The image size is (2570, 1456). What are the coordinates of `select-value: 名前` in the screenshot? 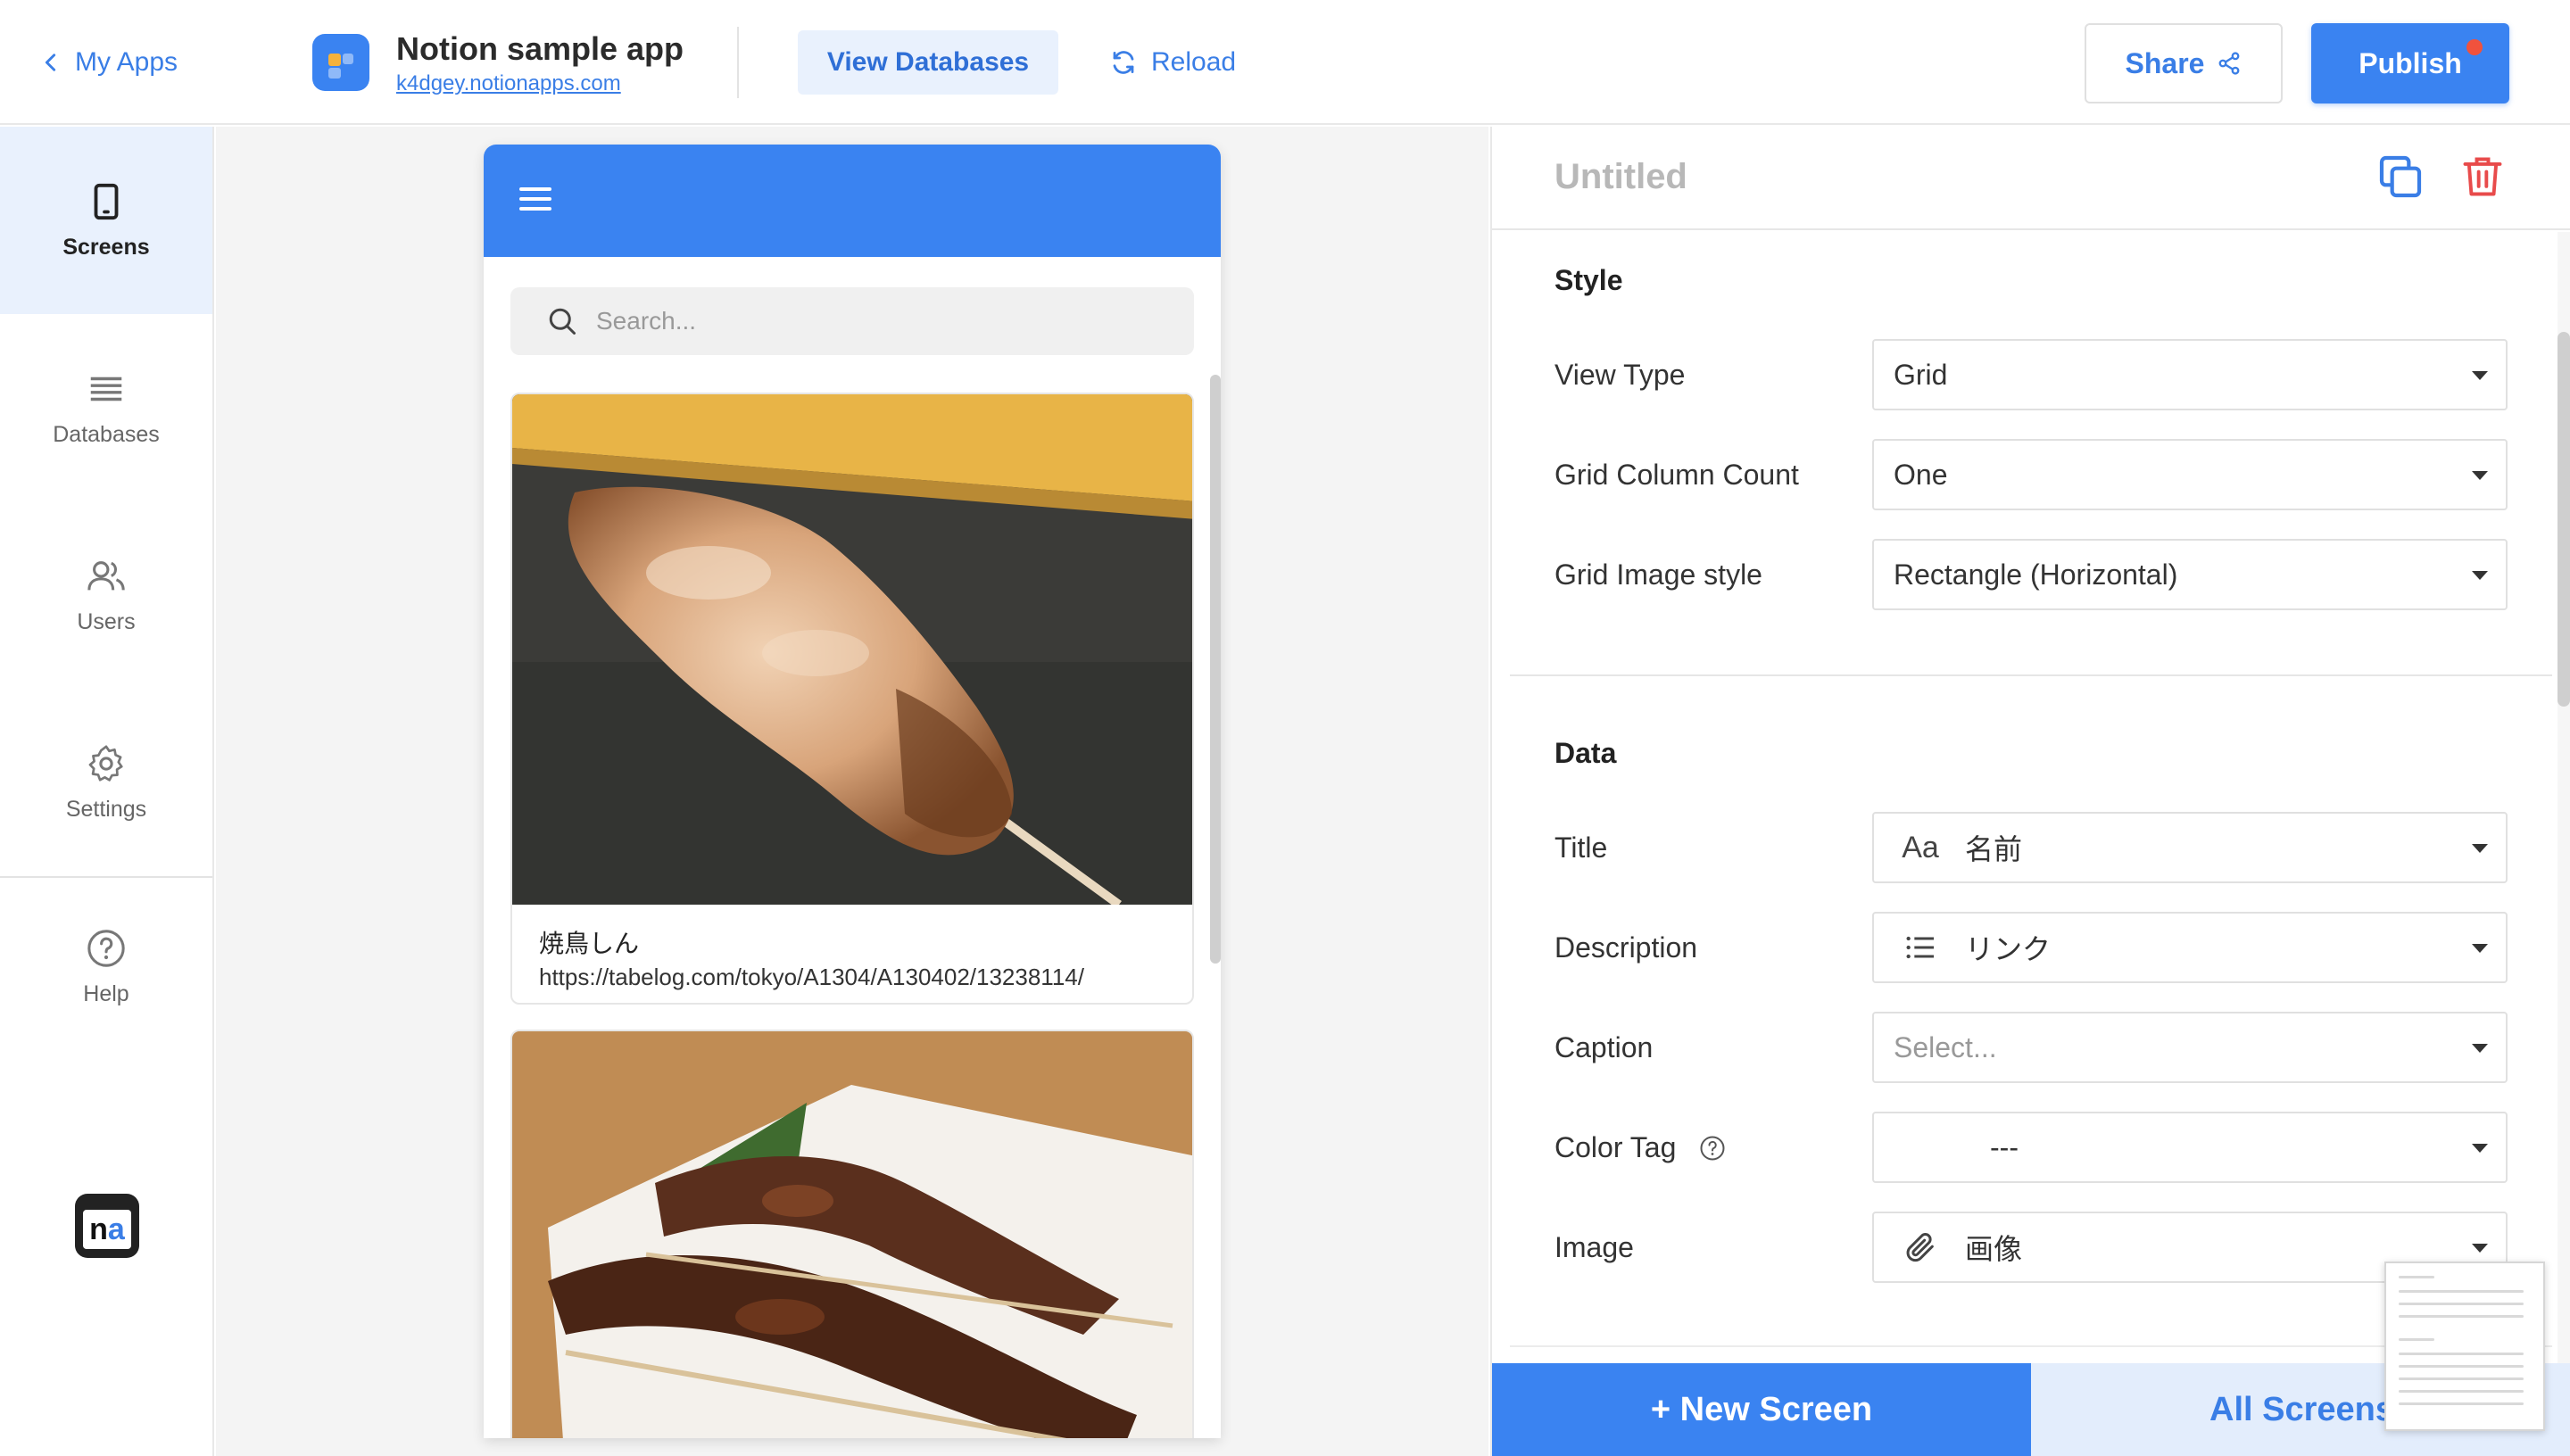 It's located at (1994, 849).